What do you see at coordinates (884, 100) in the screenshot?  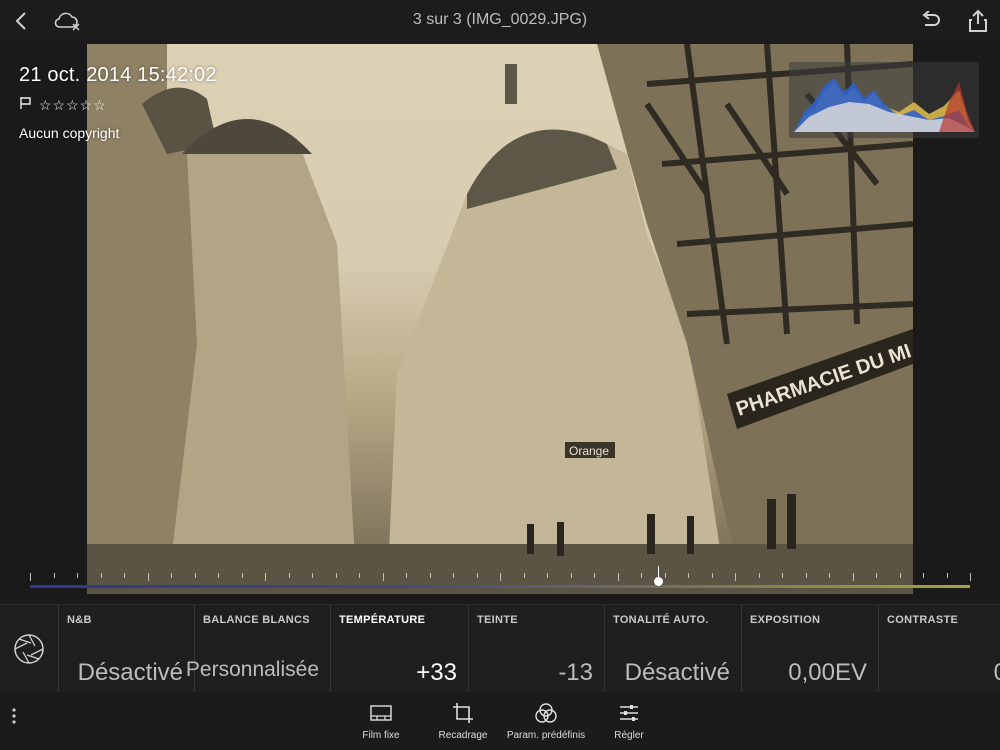 I see `histogram` at bounding box center [884, 100].